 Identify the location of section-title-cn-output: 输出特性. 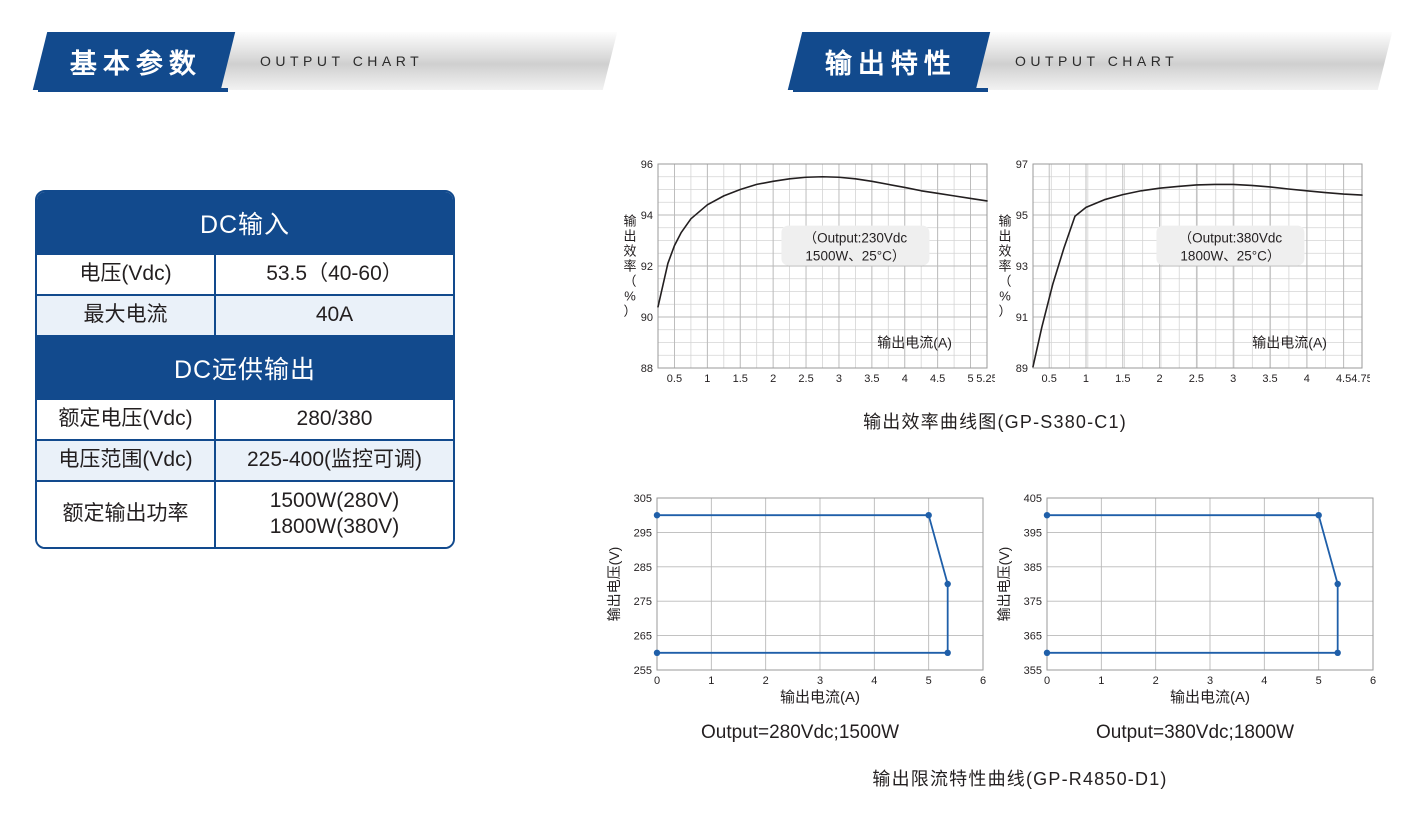
(889, 61).